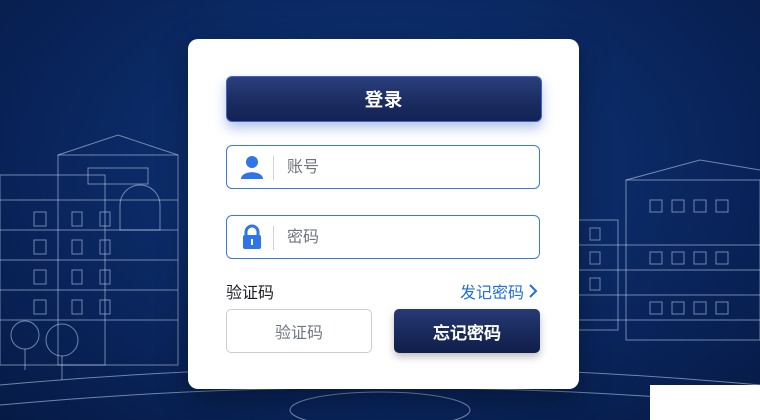 The width and height of the screenshot is (760, 420). Describe the element at coordinates (383, 167) in the screenshot. I see `account-field: 账号` at that location.